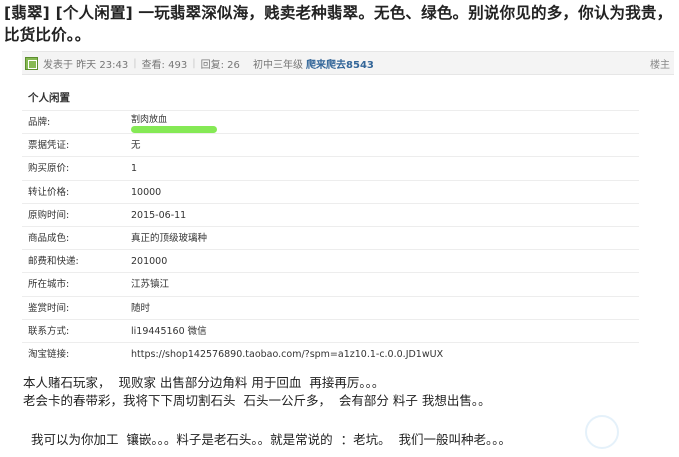 The width and height of the screenshot is (679, 457). What do you see at coordinates (330, 330) in the screenshot?
I see `info-row-contact: 联系方式: li19445160 微信` at bounding box center [330, 330].